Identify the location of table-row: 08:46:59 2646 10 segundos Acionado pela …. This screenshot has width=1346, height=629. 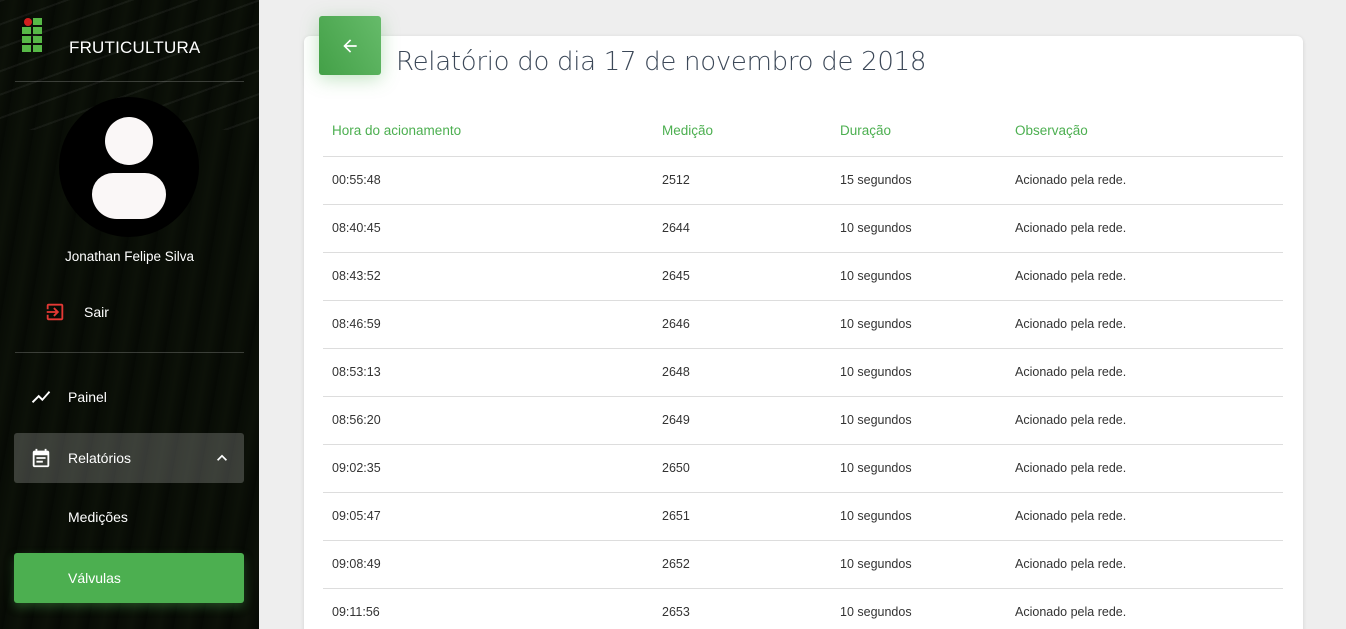
(803, 324).